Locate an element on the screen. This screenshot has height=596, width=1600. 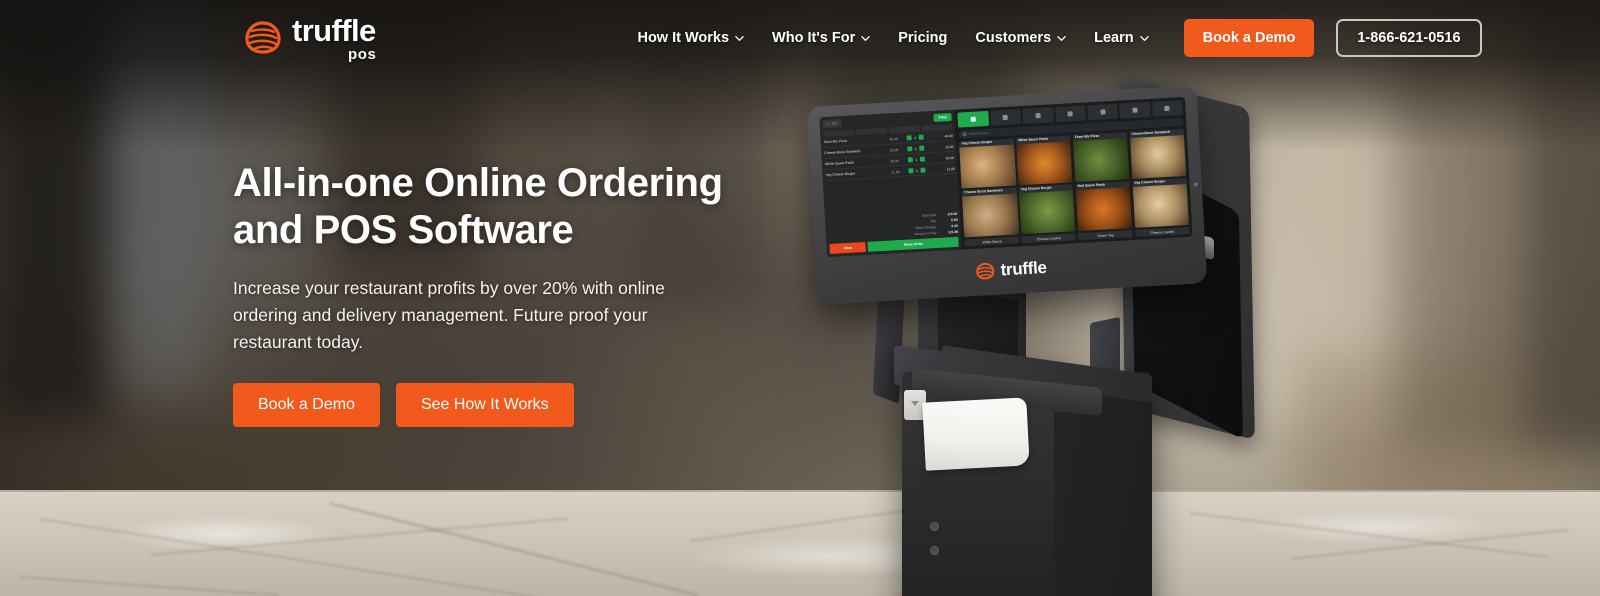
pos-summary-label: Tax is located at coordinates (933, 221).